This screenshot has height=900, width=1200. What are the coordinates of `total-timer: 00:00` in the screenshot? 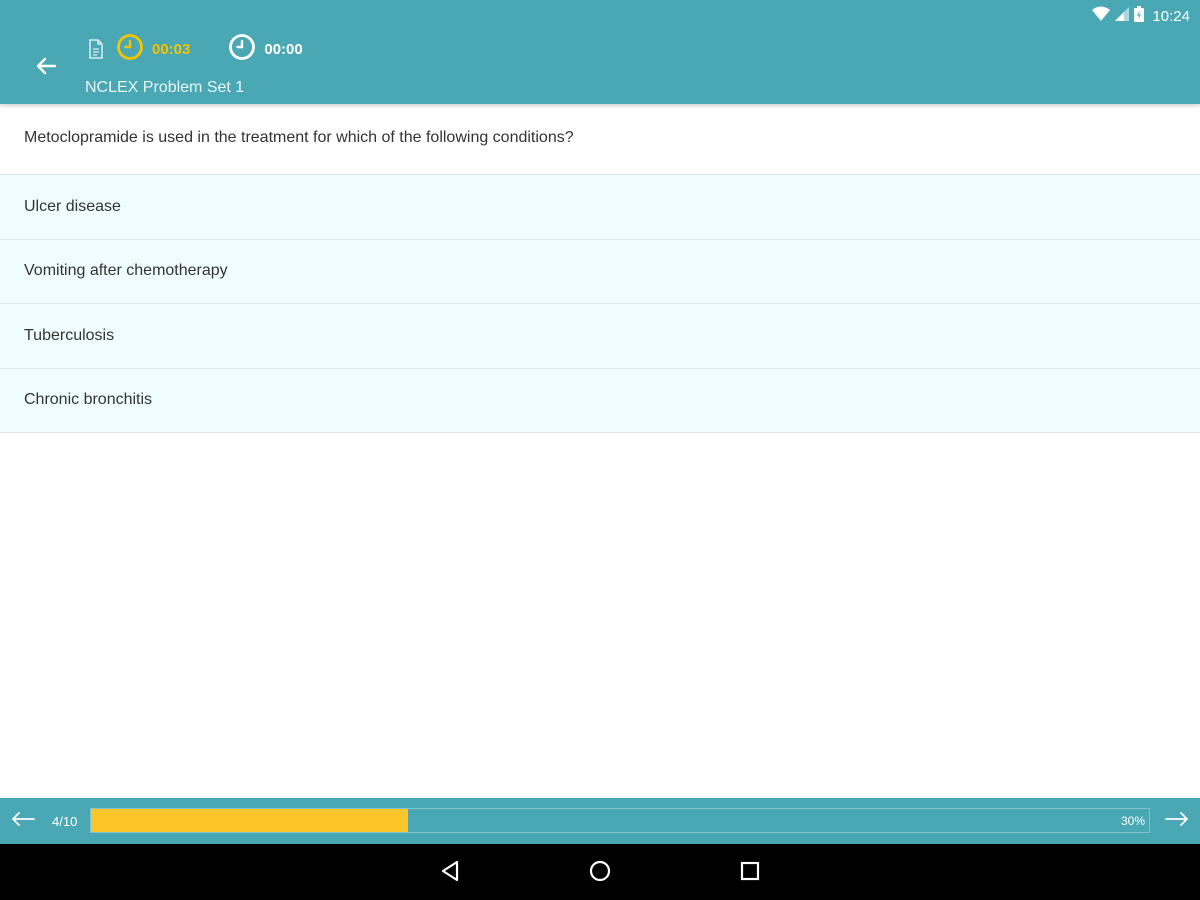 It's located at (265, 49).